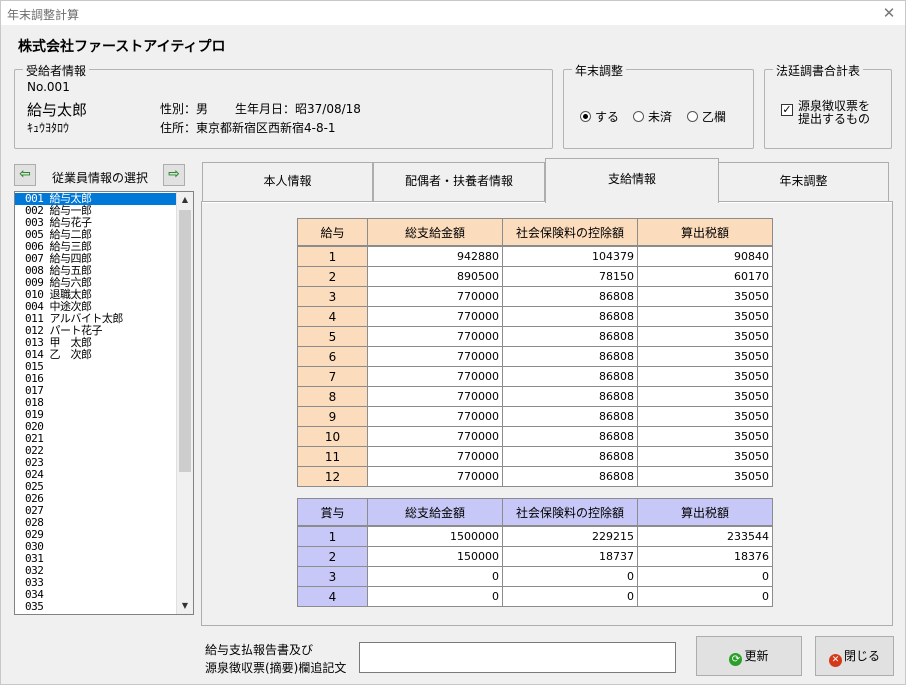  Describe the element at coordinates (332, 476) in the screenshot. I see `row-header: 12` at that location.